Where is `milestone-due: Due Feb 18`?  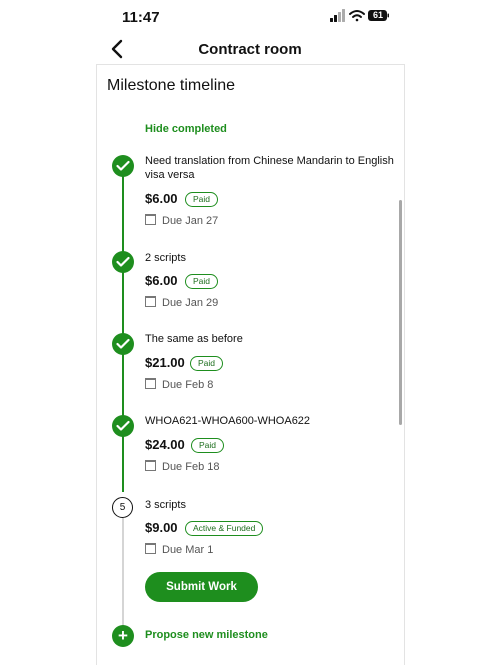
milestone-due: Due Feb 18 is located at coordinates (182, 466).